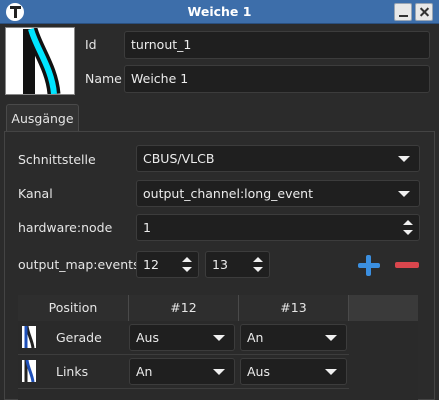 Image resolution: width=439 pixels, height=400 pixels. I want to click on name-field: Weiche 1, so click(277, 79).